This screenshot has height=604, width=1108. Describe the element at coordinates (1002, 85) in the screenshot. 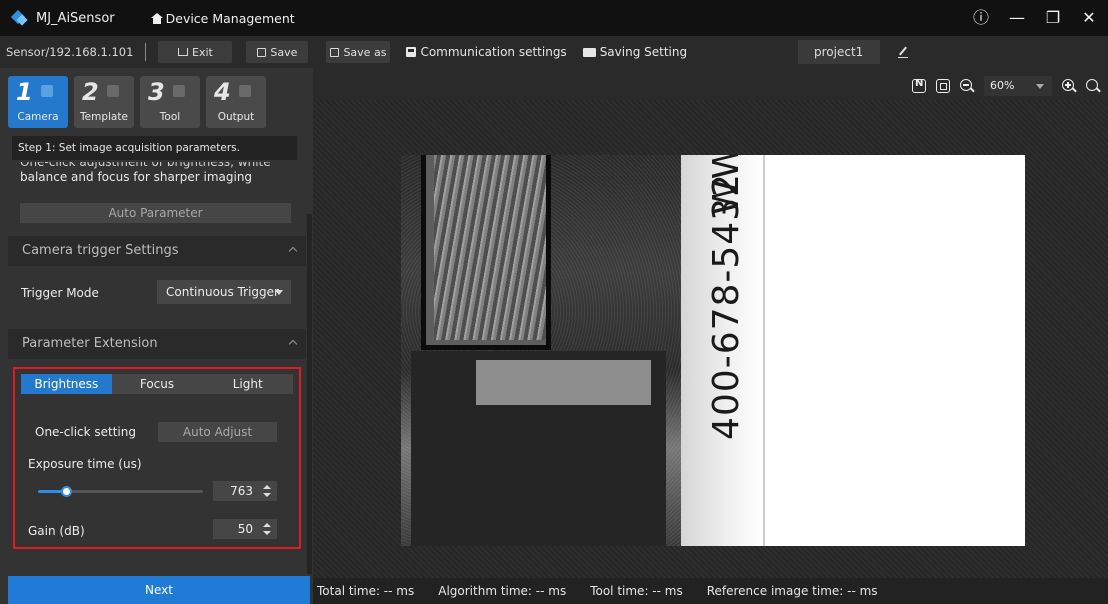

I see `zoom-value: 60%` at that location.